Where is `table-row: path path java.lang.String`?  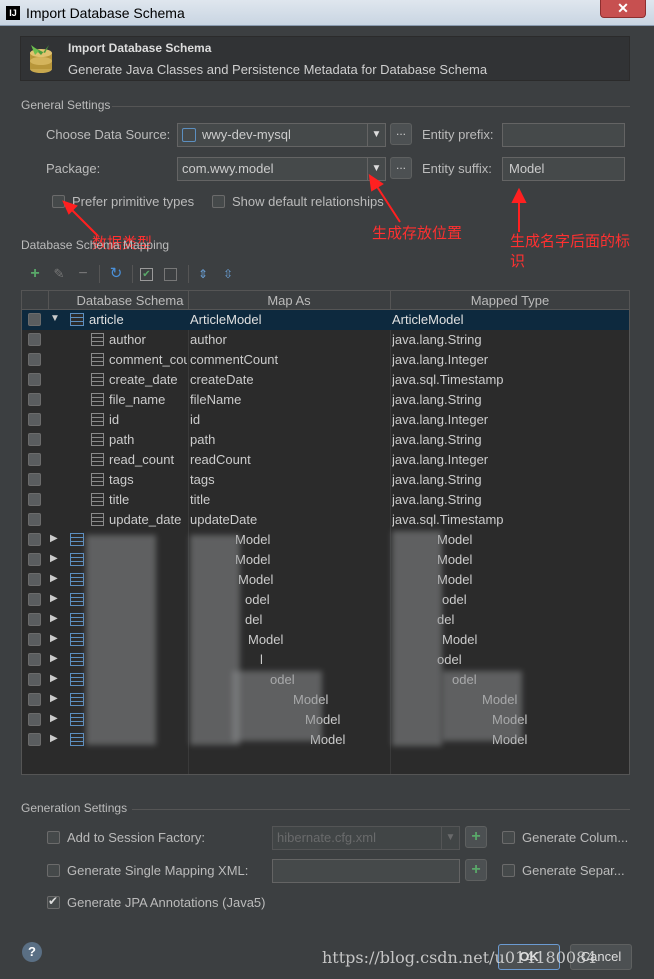
table-row: path path java.lang.String is located at coordinates (325, 440).